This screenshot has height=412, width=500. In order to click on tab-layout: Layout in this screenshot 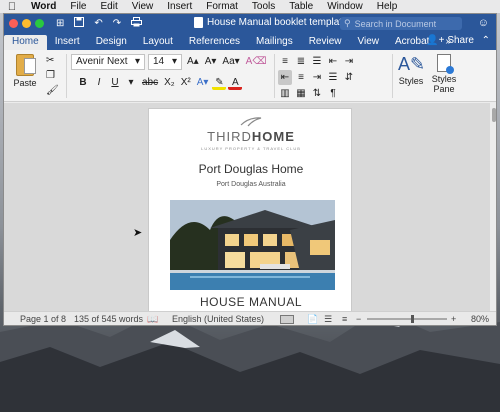, I will do `click(158, 42)`.